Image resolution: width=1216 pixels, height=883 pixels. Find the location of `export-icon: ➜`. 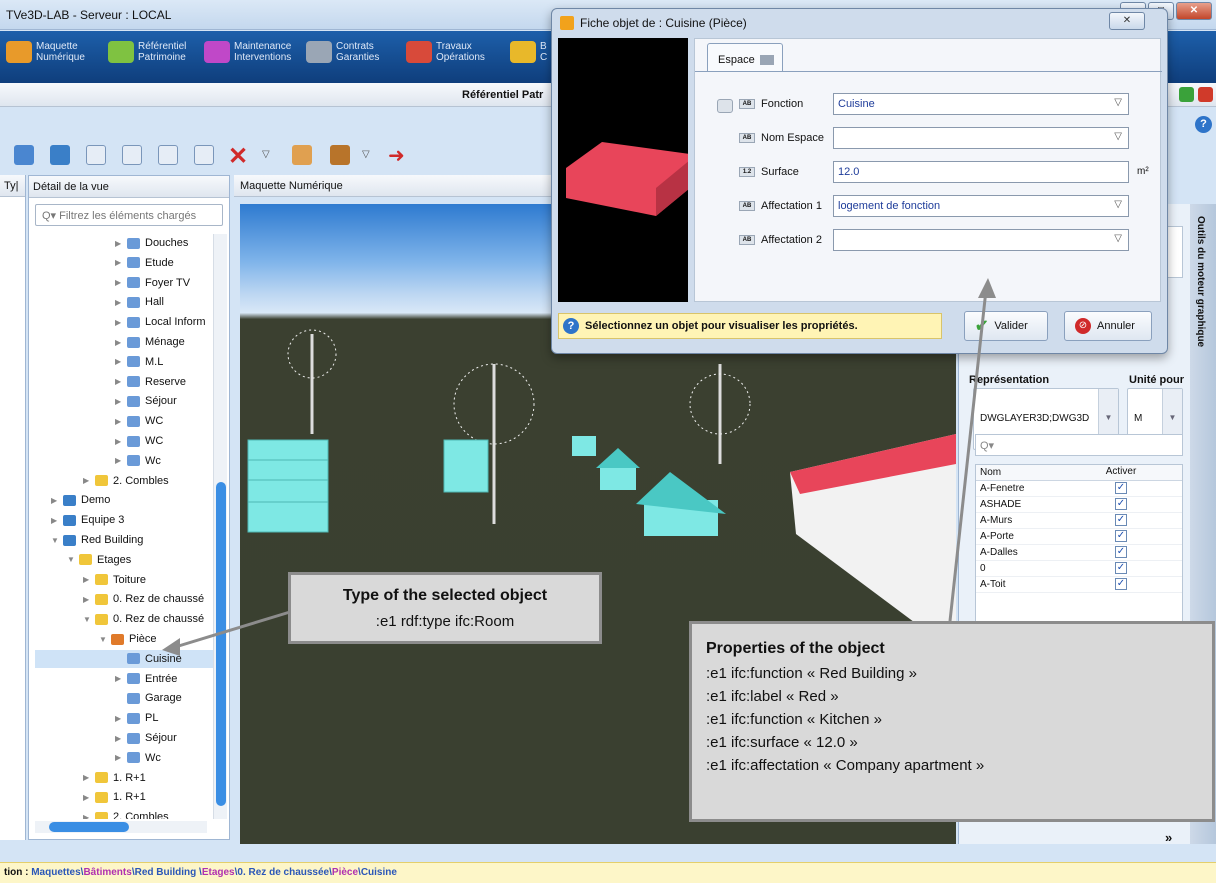

export-icon: ➜ is located at coordinates (396, 155).